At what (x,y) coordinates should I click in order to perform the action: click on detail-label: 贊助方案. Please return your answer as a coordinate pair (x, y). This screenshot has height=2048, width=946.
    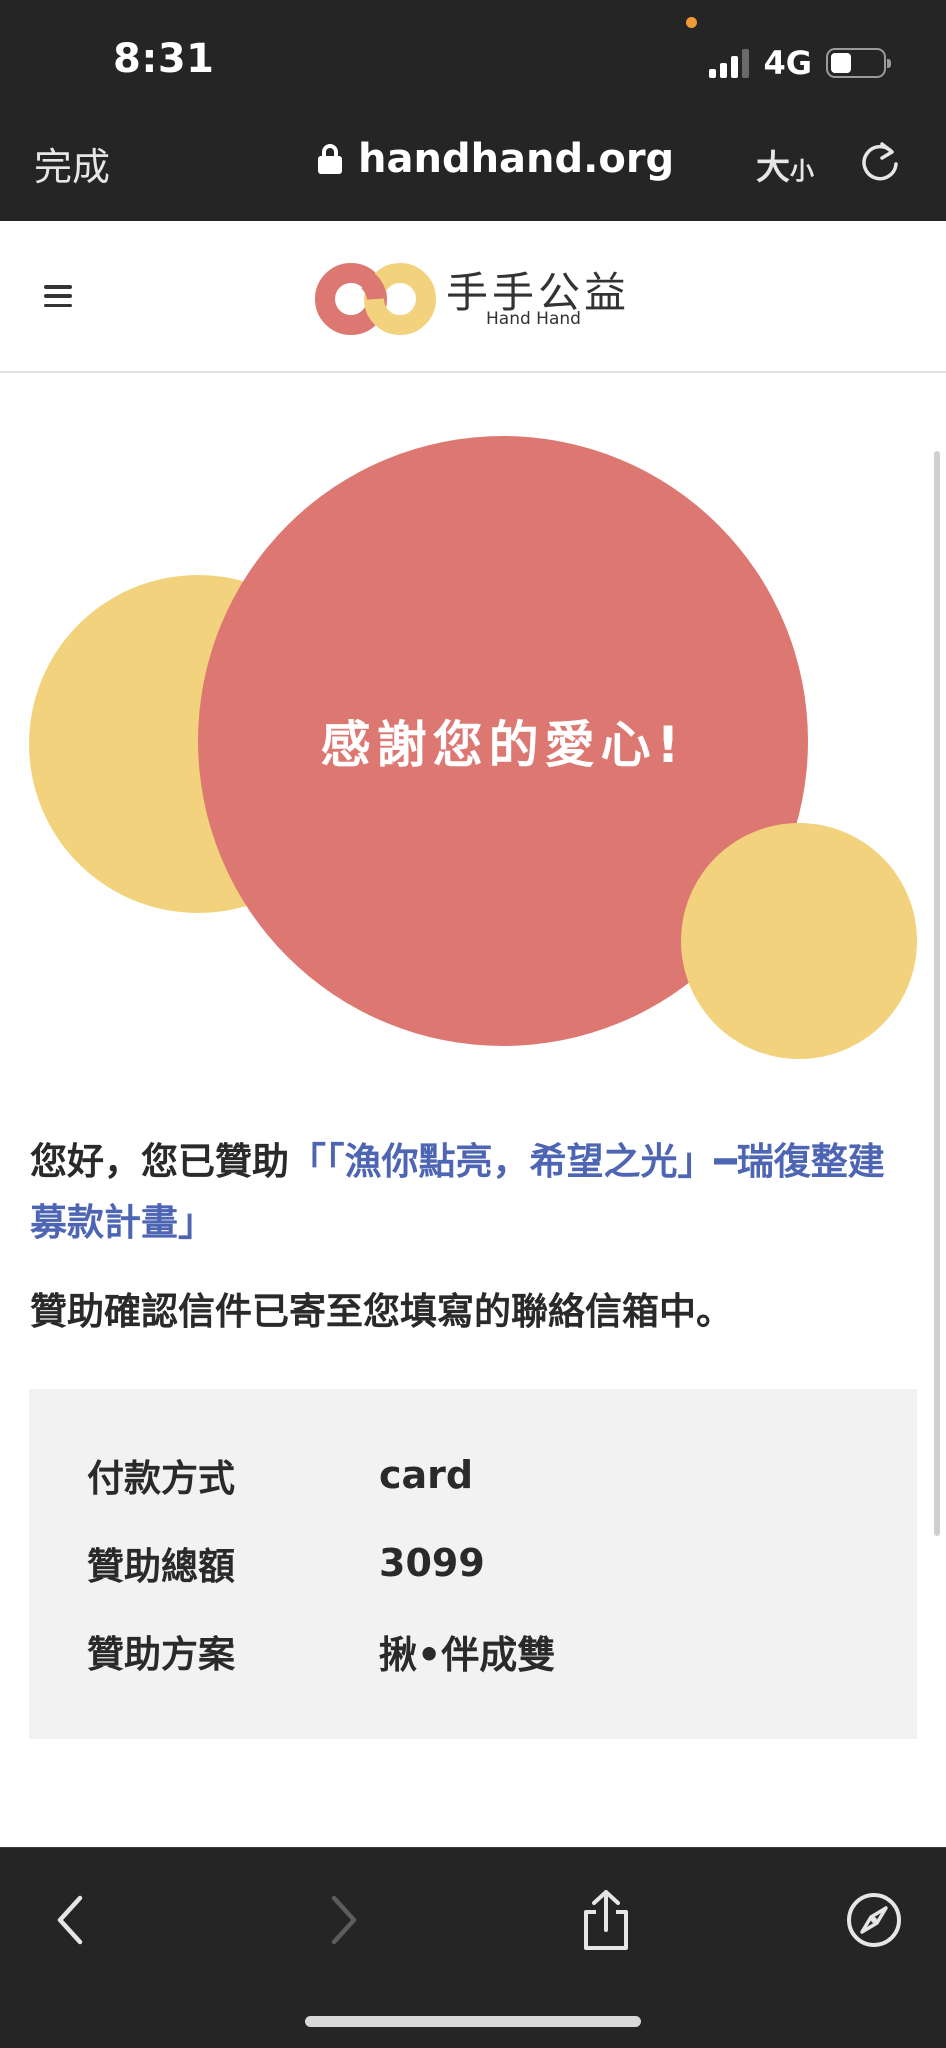
    Looking at the image, I should click on (161, 1654).